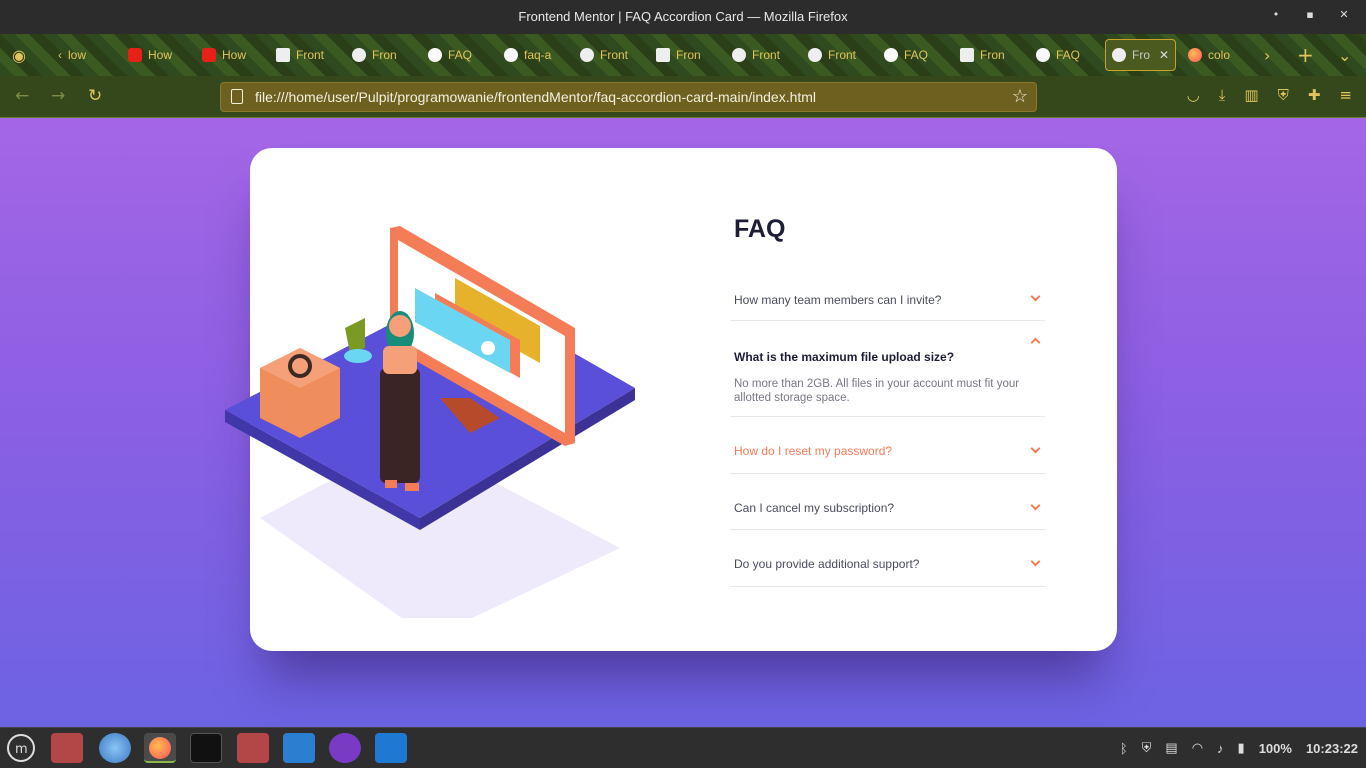 This screenshot has width=1366, height=768. I want to click on battery-icon: ▮, so click(1241, 748).